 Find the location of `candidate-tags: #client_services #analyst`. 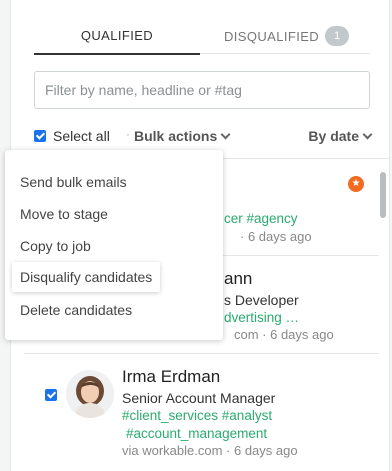

candidate-tags: #client_services #analyst is located at coordinates (197, 415).